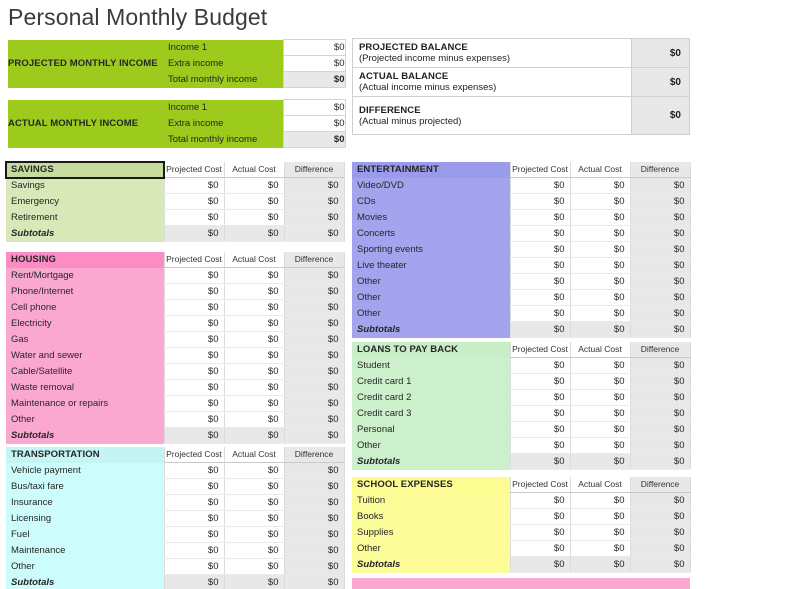 Image resolution: width=800 pixels, height=589 pixels. I want to click on item-label: Personal, so click(431, 429).